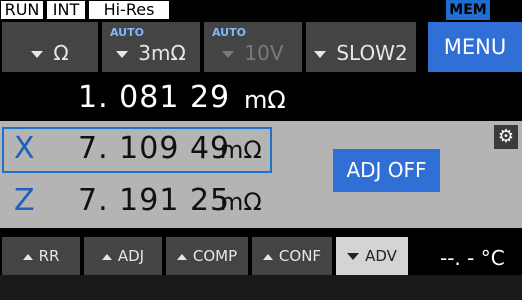 The height and width of the screenshot is (300, 522). I want to click on tab-adv-label: ADV, so click(381, 256).